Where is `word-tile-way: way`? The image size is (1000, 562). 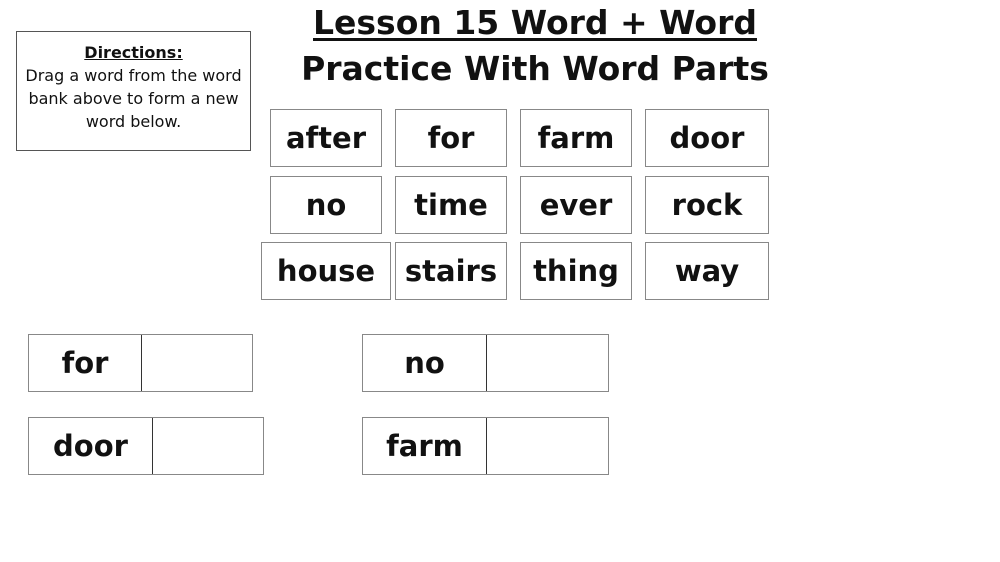
word-tile-way: way is located at coordinates (707, 271).